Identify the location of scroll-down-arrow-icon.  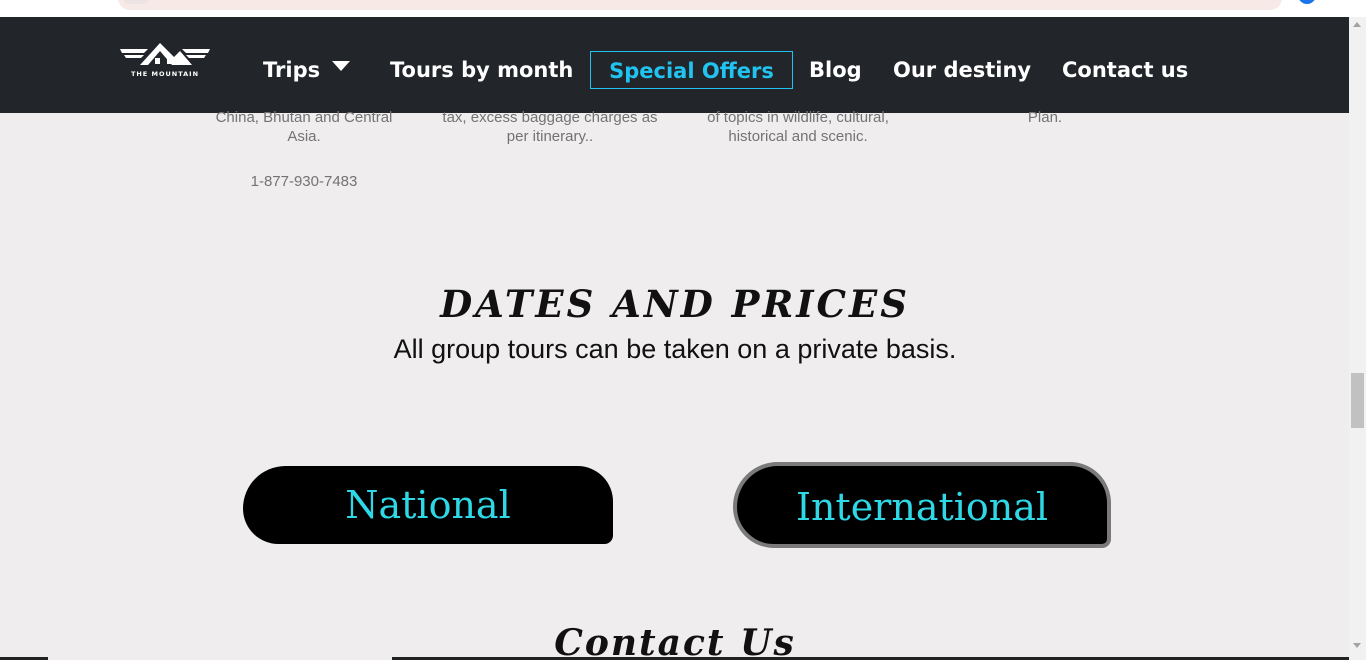
(1357, 645).